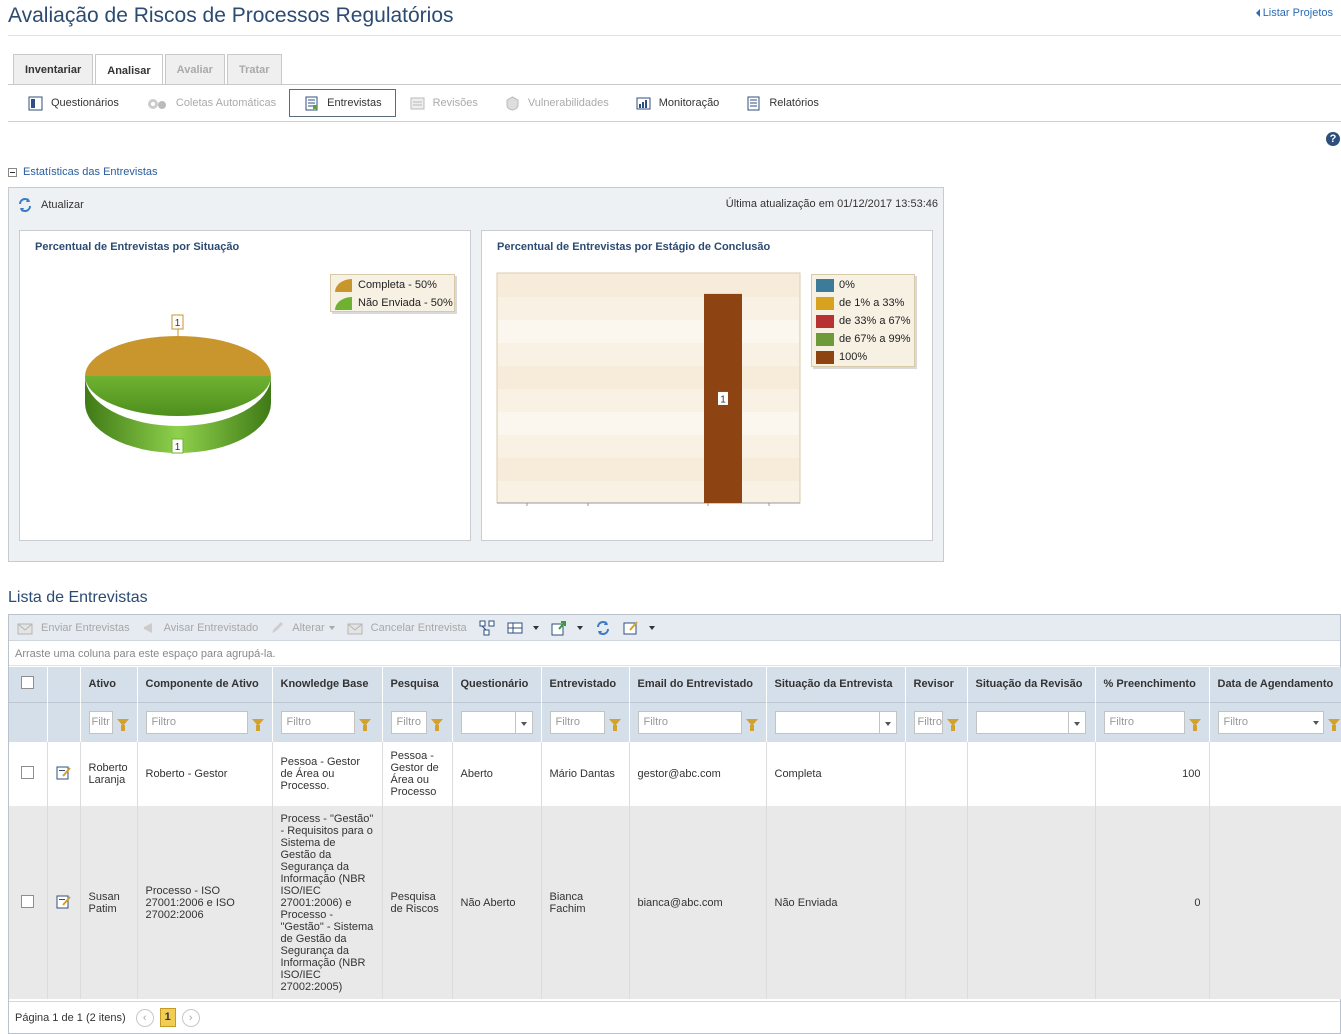  I want to click on column-header-preenchimento: % Preenchimento, so click(1152, 684).